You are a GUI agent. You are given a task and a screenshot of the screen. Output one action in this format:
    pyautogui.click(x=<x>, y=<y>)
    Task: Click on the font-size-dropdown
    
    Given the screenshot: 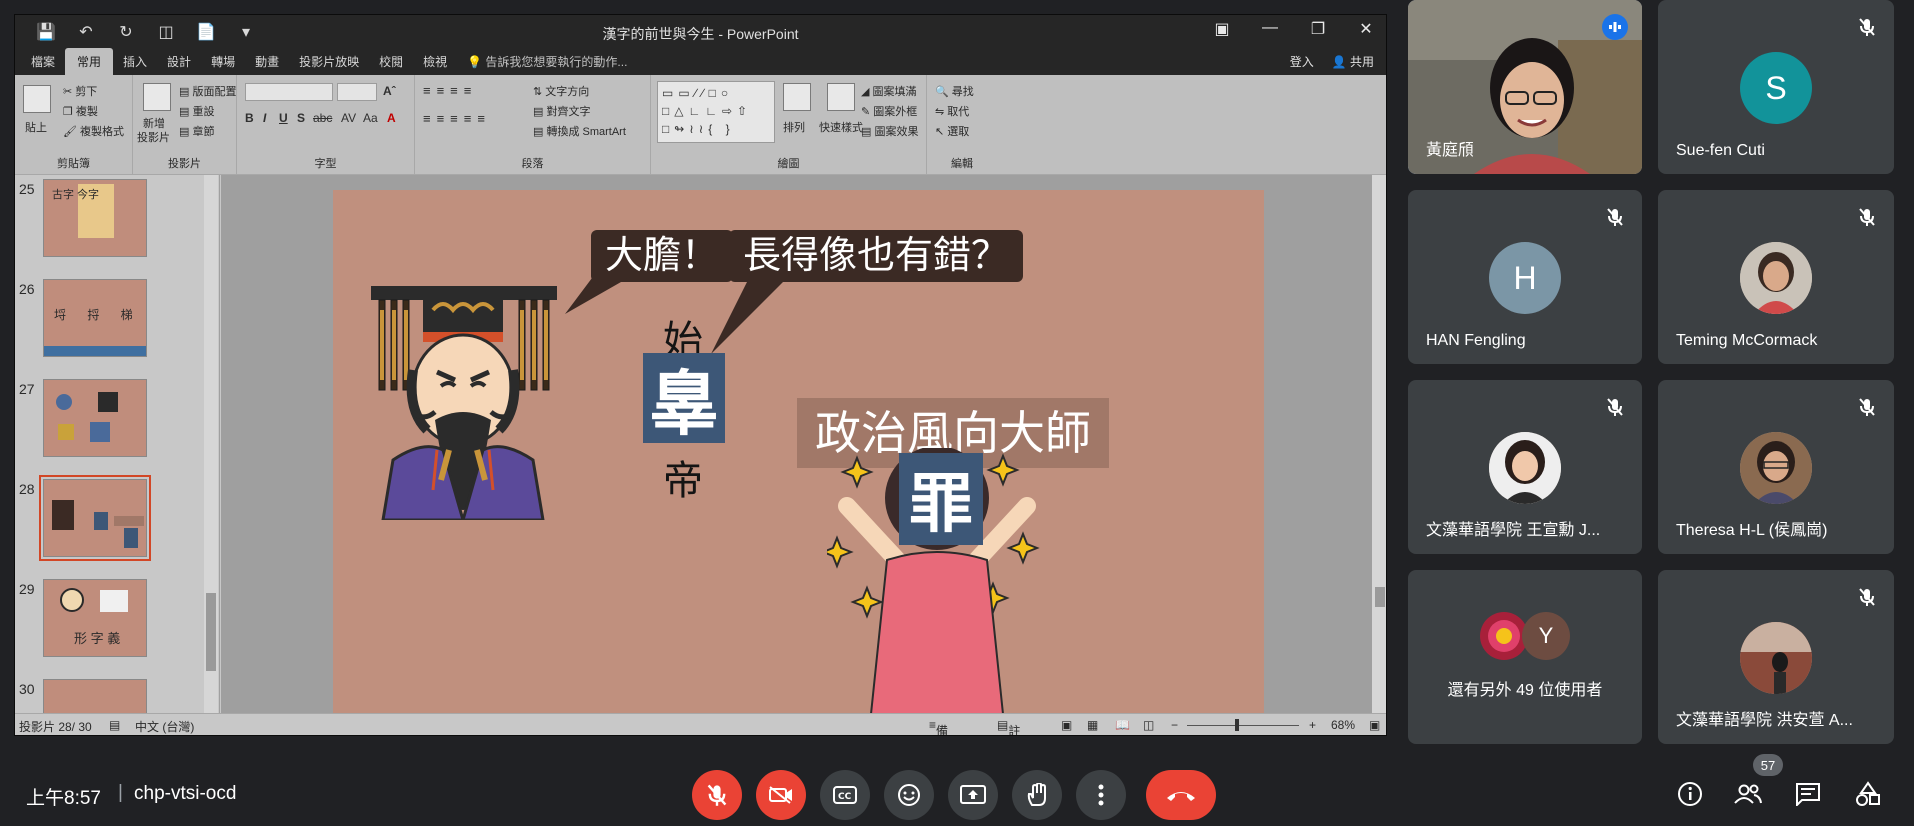 What is the action you would take?
    pyautogui.click(x=357, y=92)
    